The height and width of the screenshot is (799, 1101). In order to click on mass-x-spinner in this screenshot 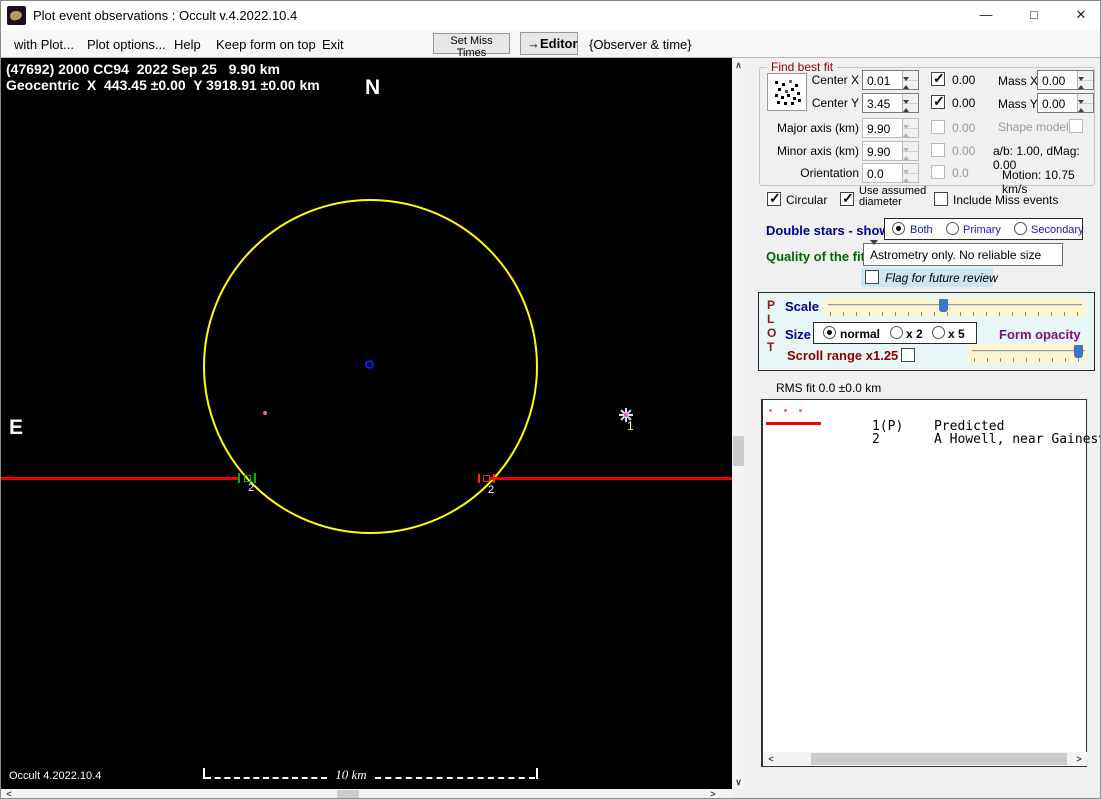, I will do `click(1065, 82)`.